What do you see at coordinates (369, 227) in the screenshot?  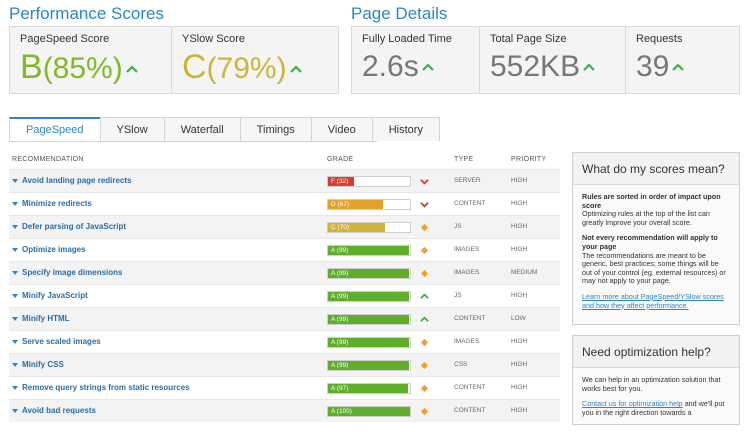 I see `grade-bar: C (70)` at bounding box center [369, 227].